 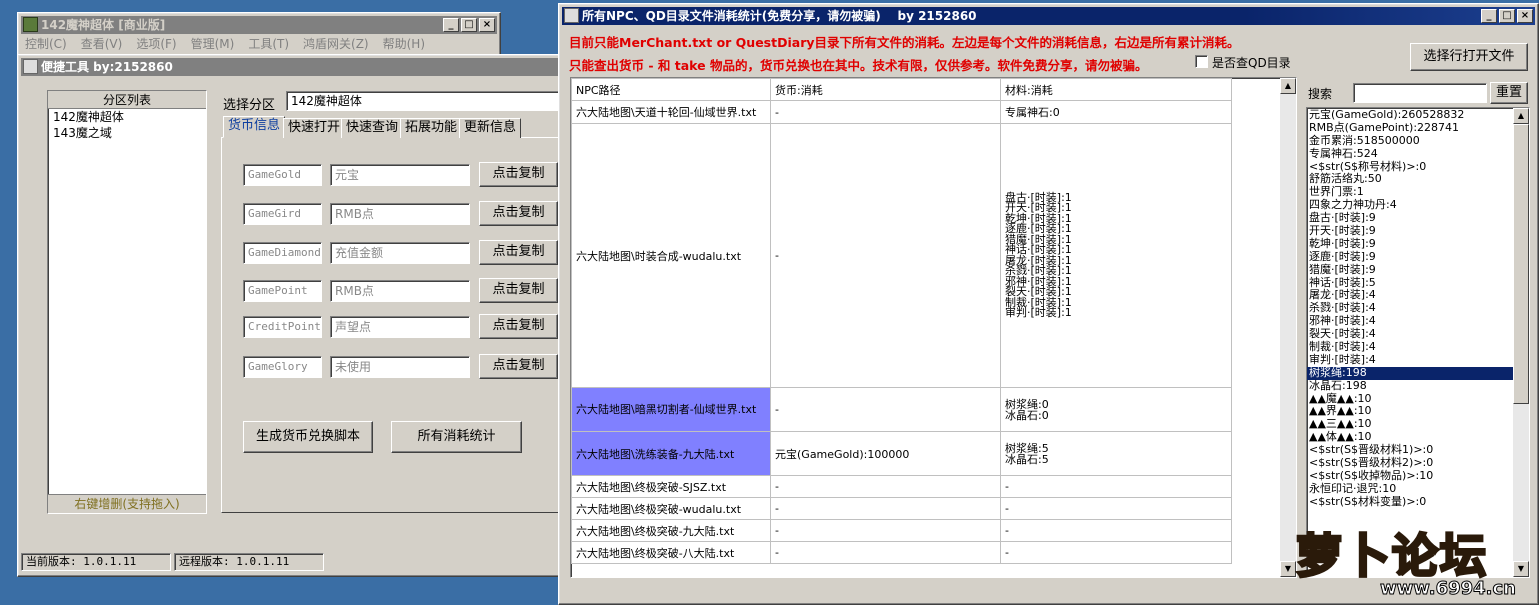 What do you see at coordinates (336, 44) in the screenshot?
I see `menu-gateway: 鸿盾网关(Z)` at bounding box center [336, 44].